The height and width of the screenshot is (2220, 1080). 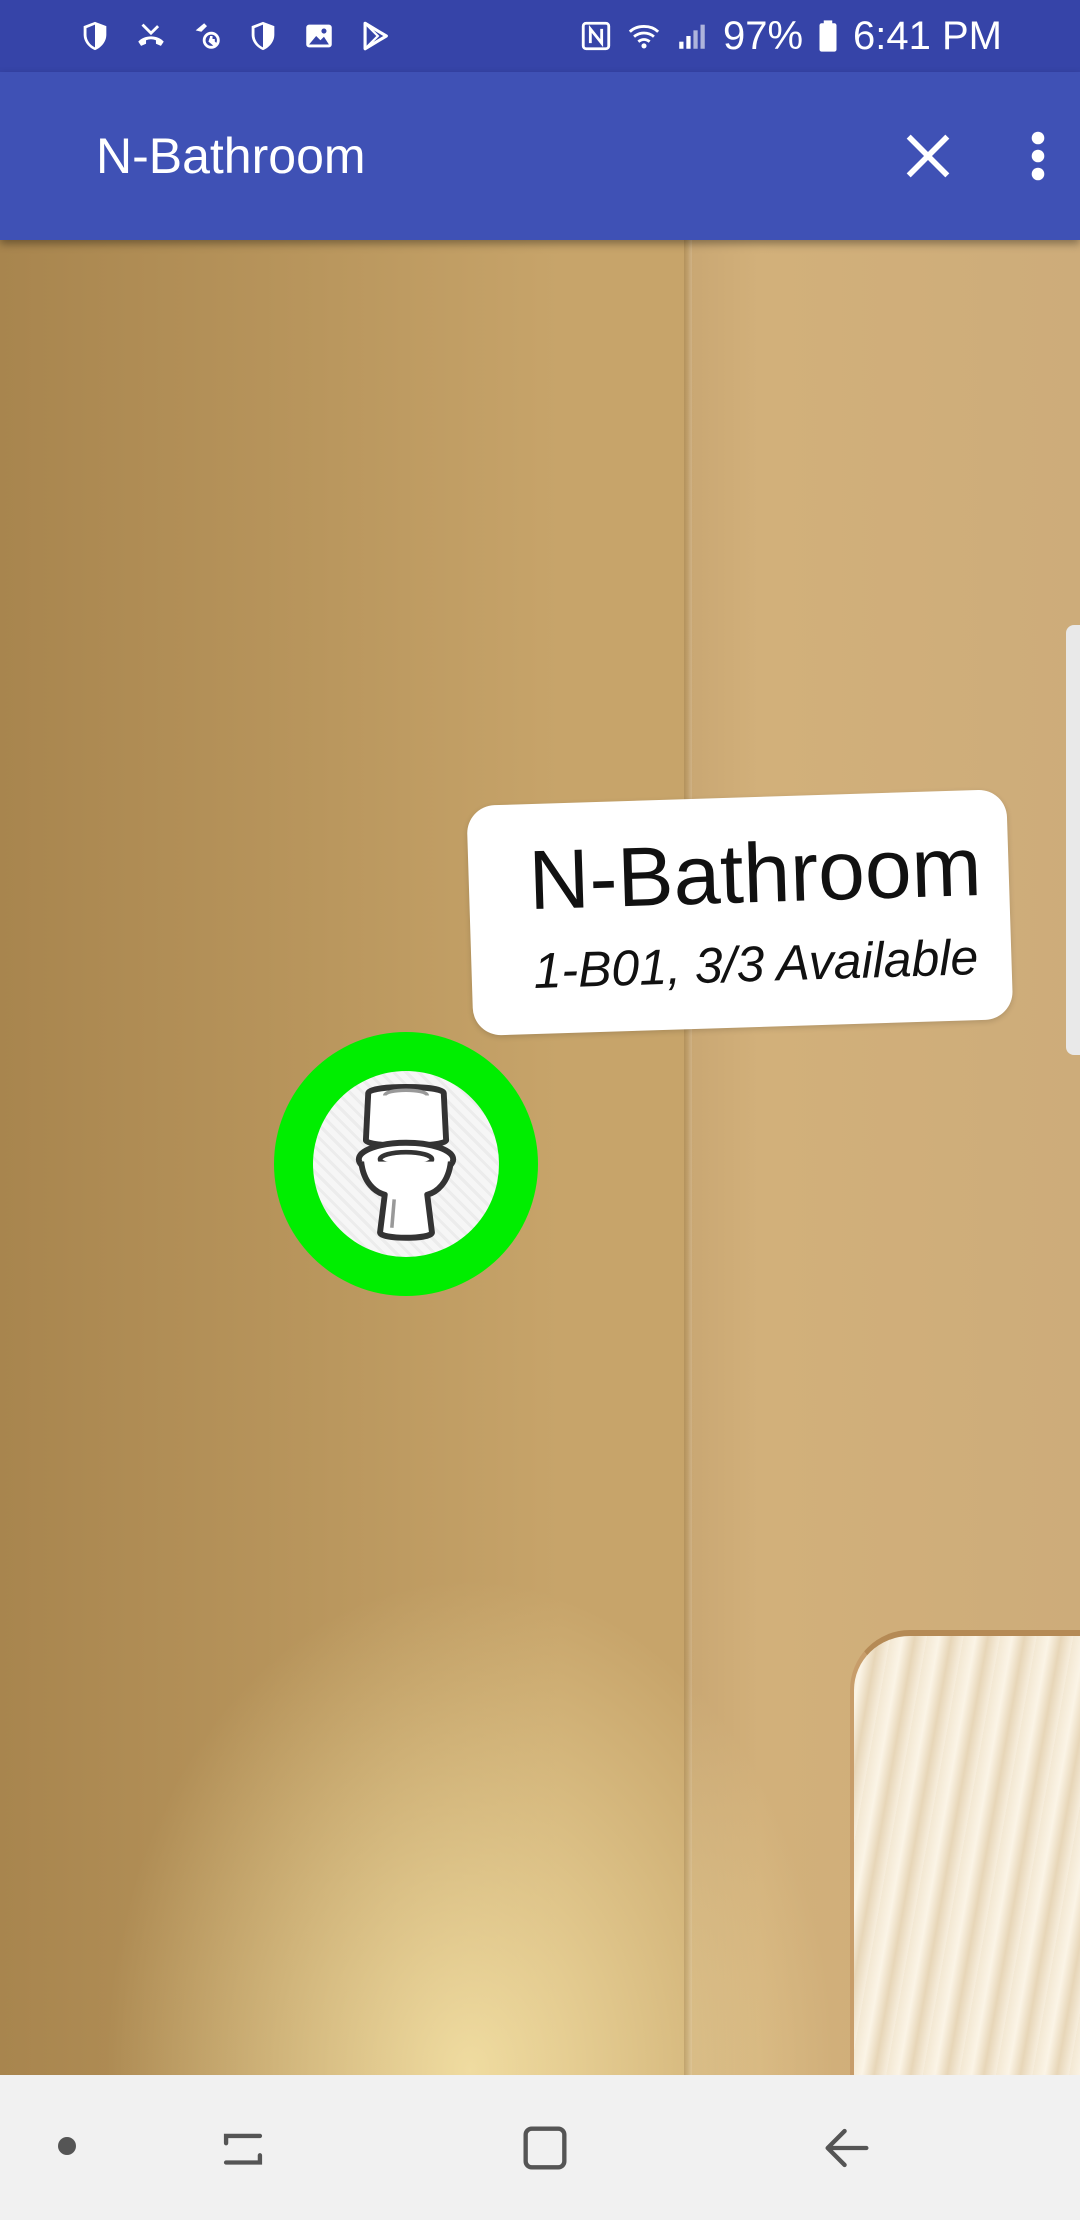 What do you see at coordinates (692, 36) in the screenshot?
I see `signal-icon` at bounding box center [692, 36].